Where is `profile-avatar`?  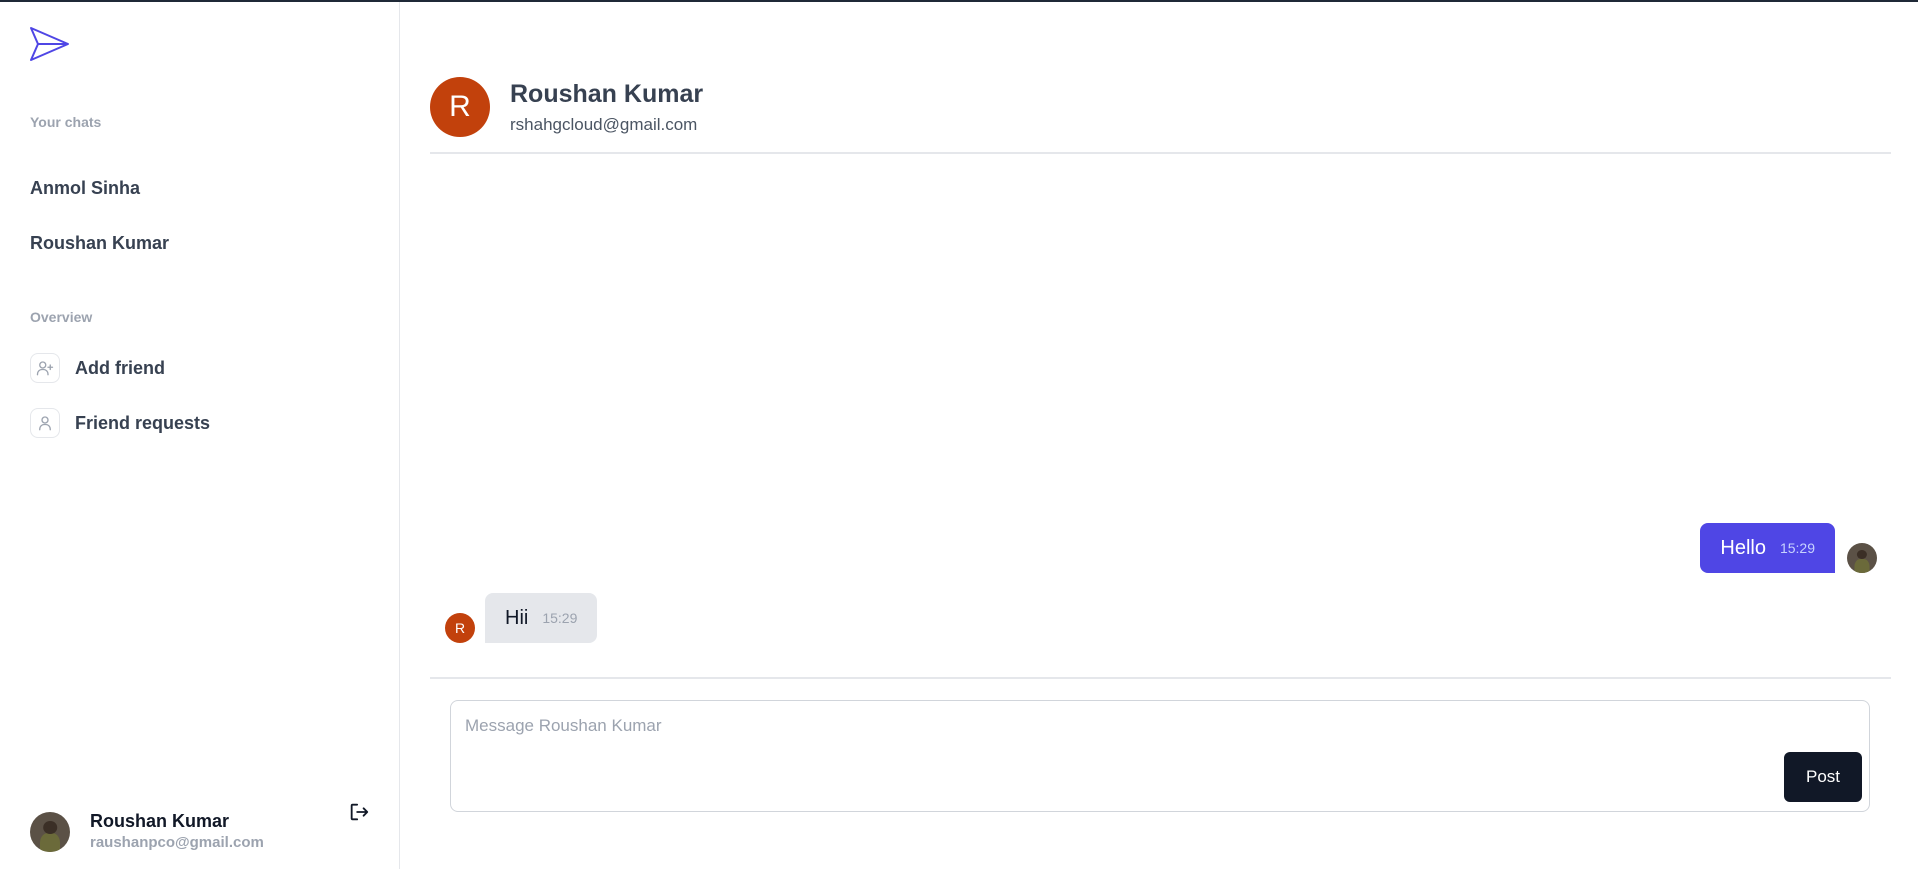 profile-avatar is located at coordinates (50, 832).